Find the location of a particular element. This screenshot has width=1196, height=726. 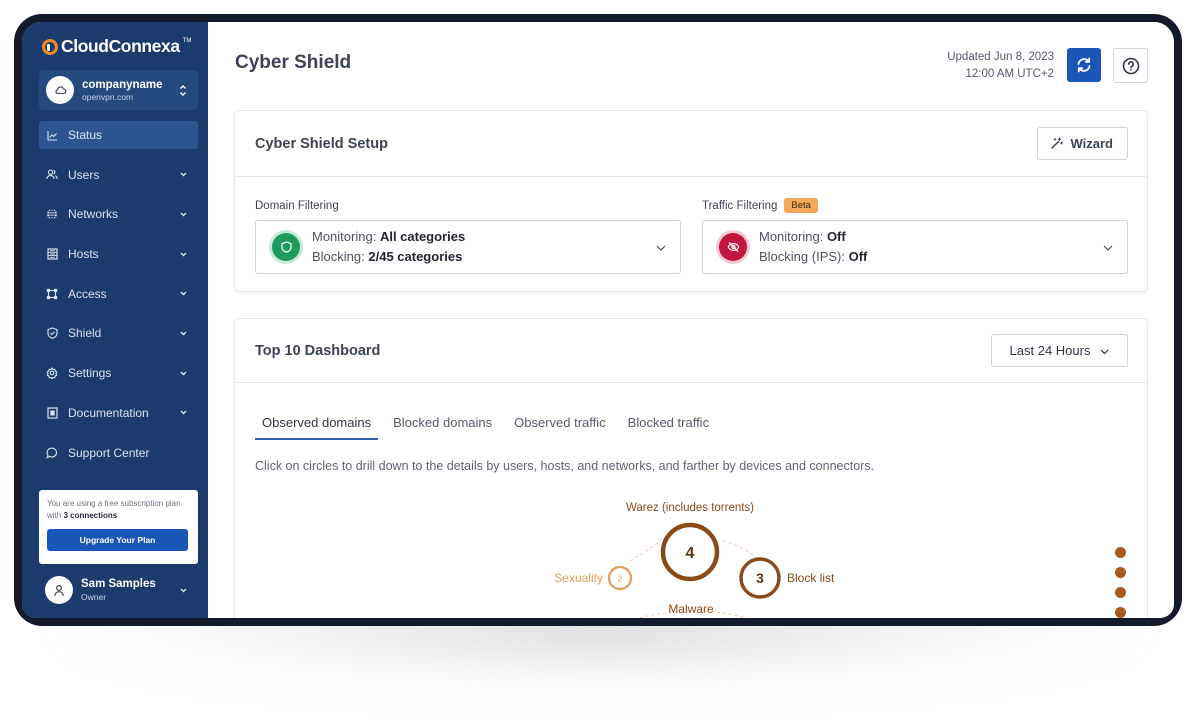

traffic-monitoring: Monitoring: Off is located at coordinates (802, 236).